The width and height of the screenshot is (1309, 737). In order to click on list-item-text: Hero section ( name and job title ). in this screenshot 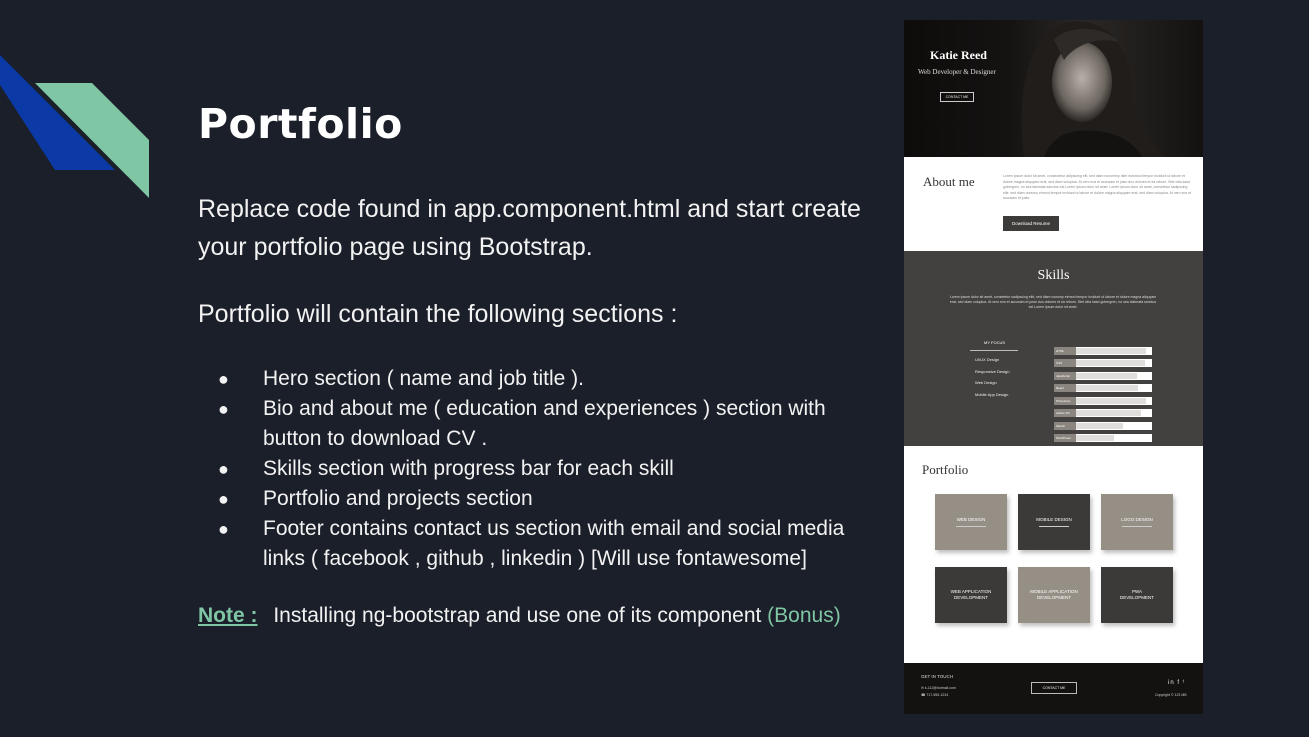, I will do `click(423, 378)`.